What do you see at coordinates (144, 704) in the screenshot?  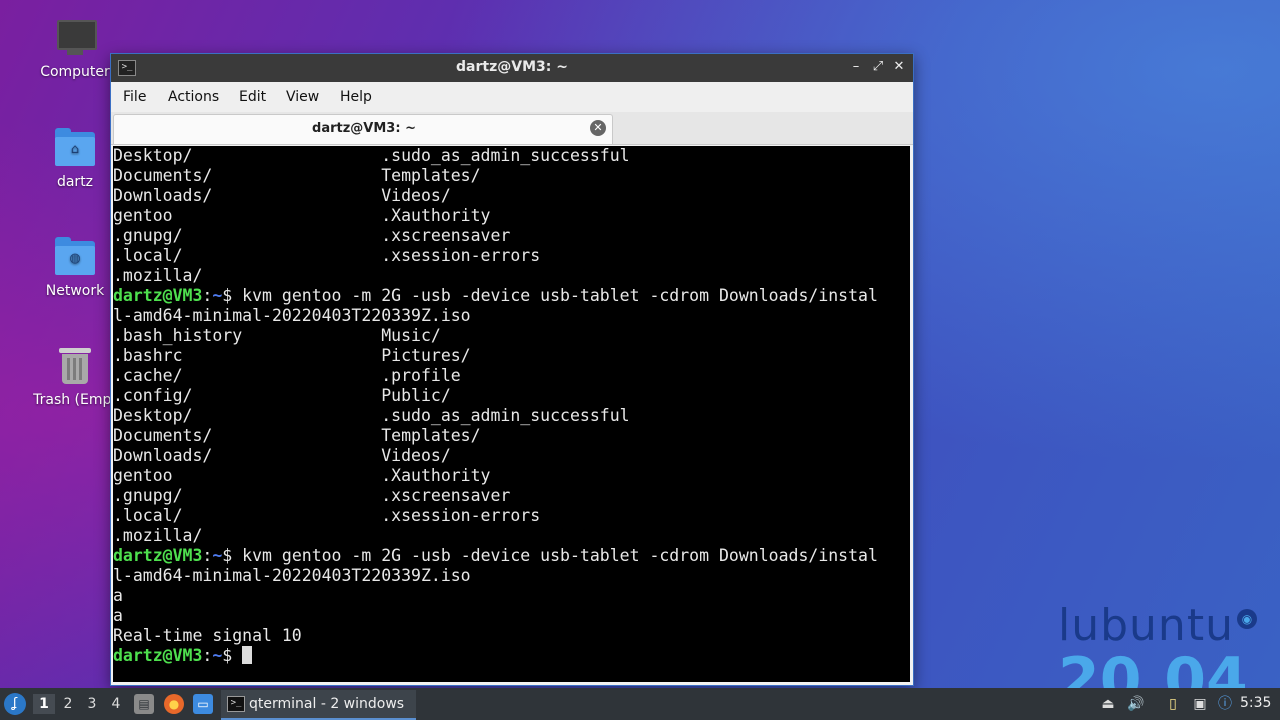 I see `file-manager-icon: ▤` at bounding box center [144, 704].